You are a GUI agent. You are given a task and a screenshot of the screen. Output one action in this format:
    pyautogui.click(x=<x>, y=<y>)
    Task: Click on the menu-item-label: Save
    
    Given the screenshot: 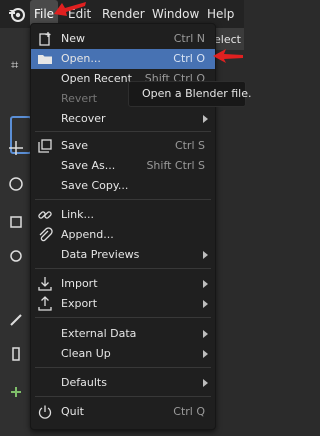 What is the action you would take?
    pyautogui.click(x=75, y=145)
    